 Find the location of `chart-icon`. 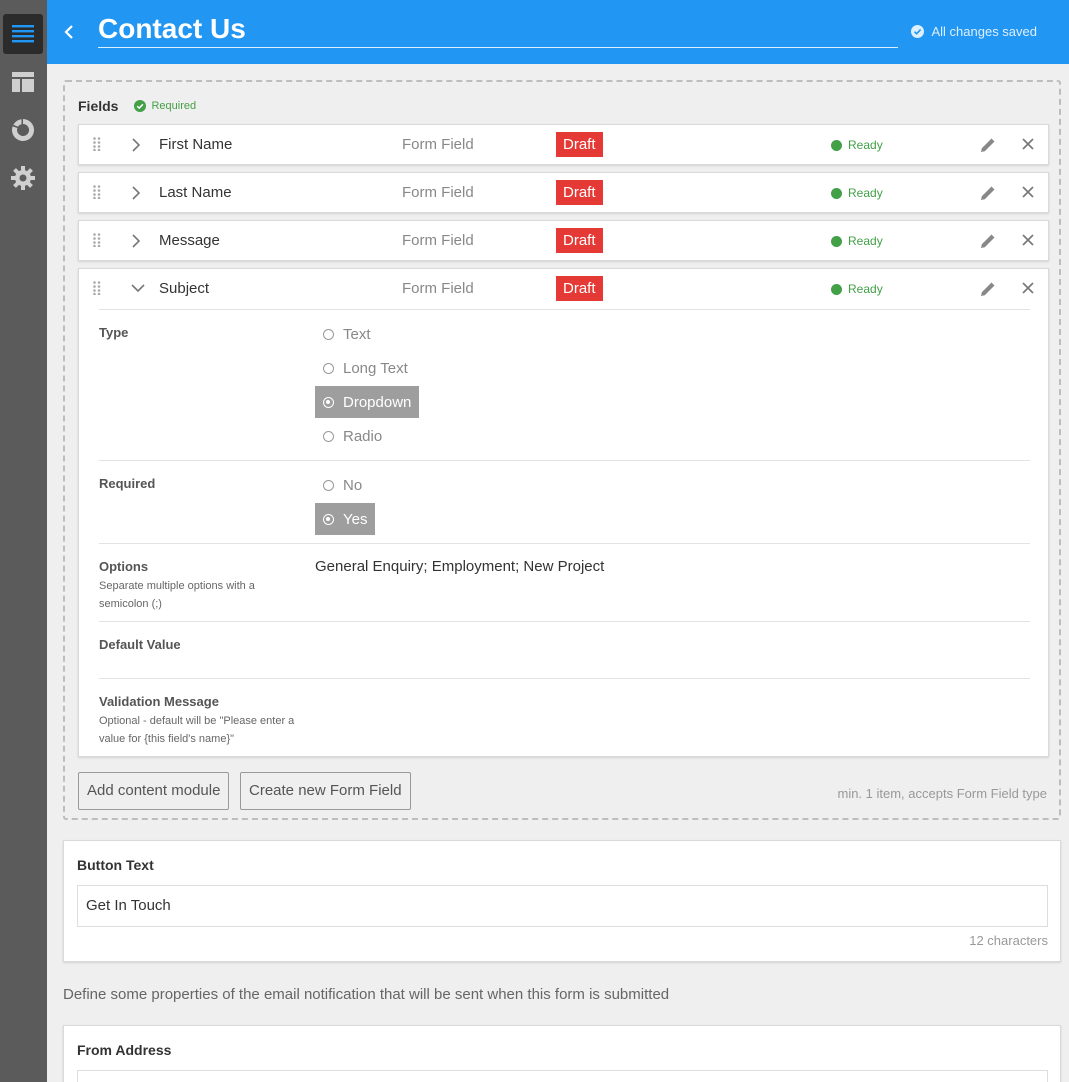

chart-icon is located at coordinates (22, 130).